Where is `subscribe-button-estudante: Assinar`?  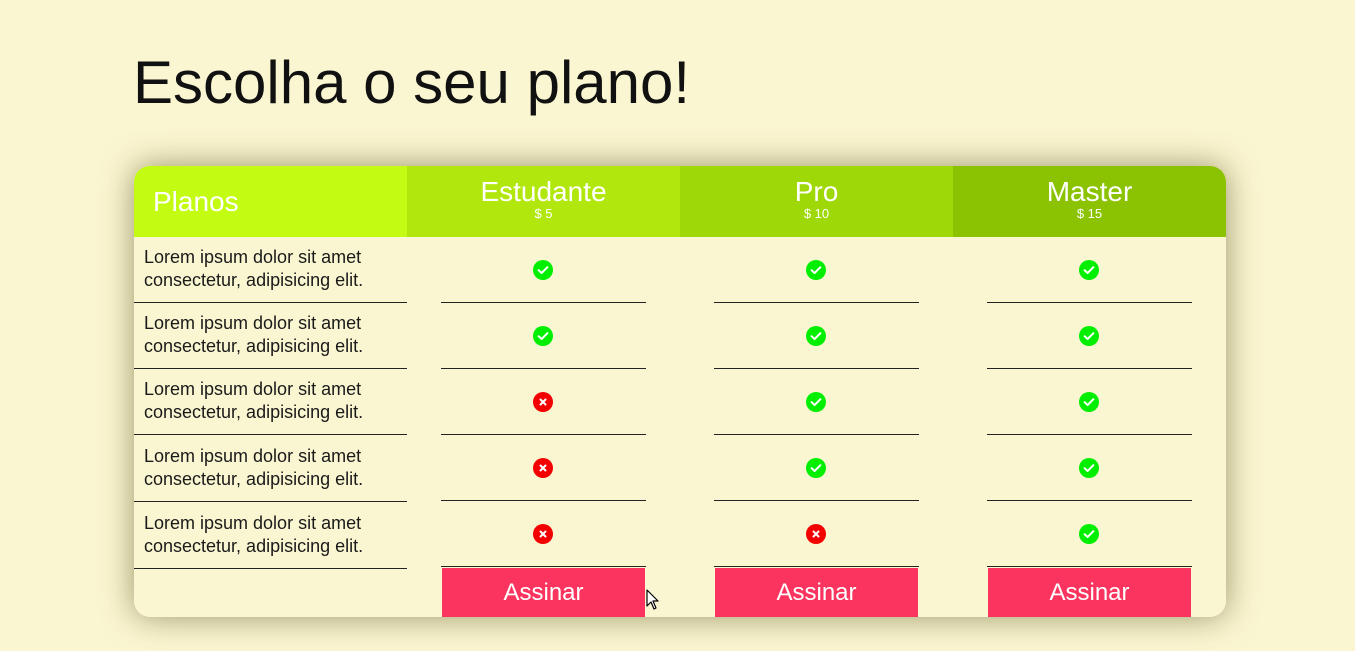 subscribe-button-estudante: Assinar is located at coordinates (543, 592).